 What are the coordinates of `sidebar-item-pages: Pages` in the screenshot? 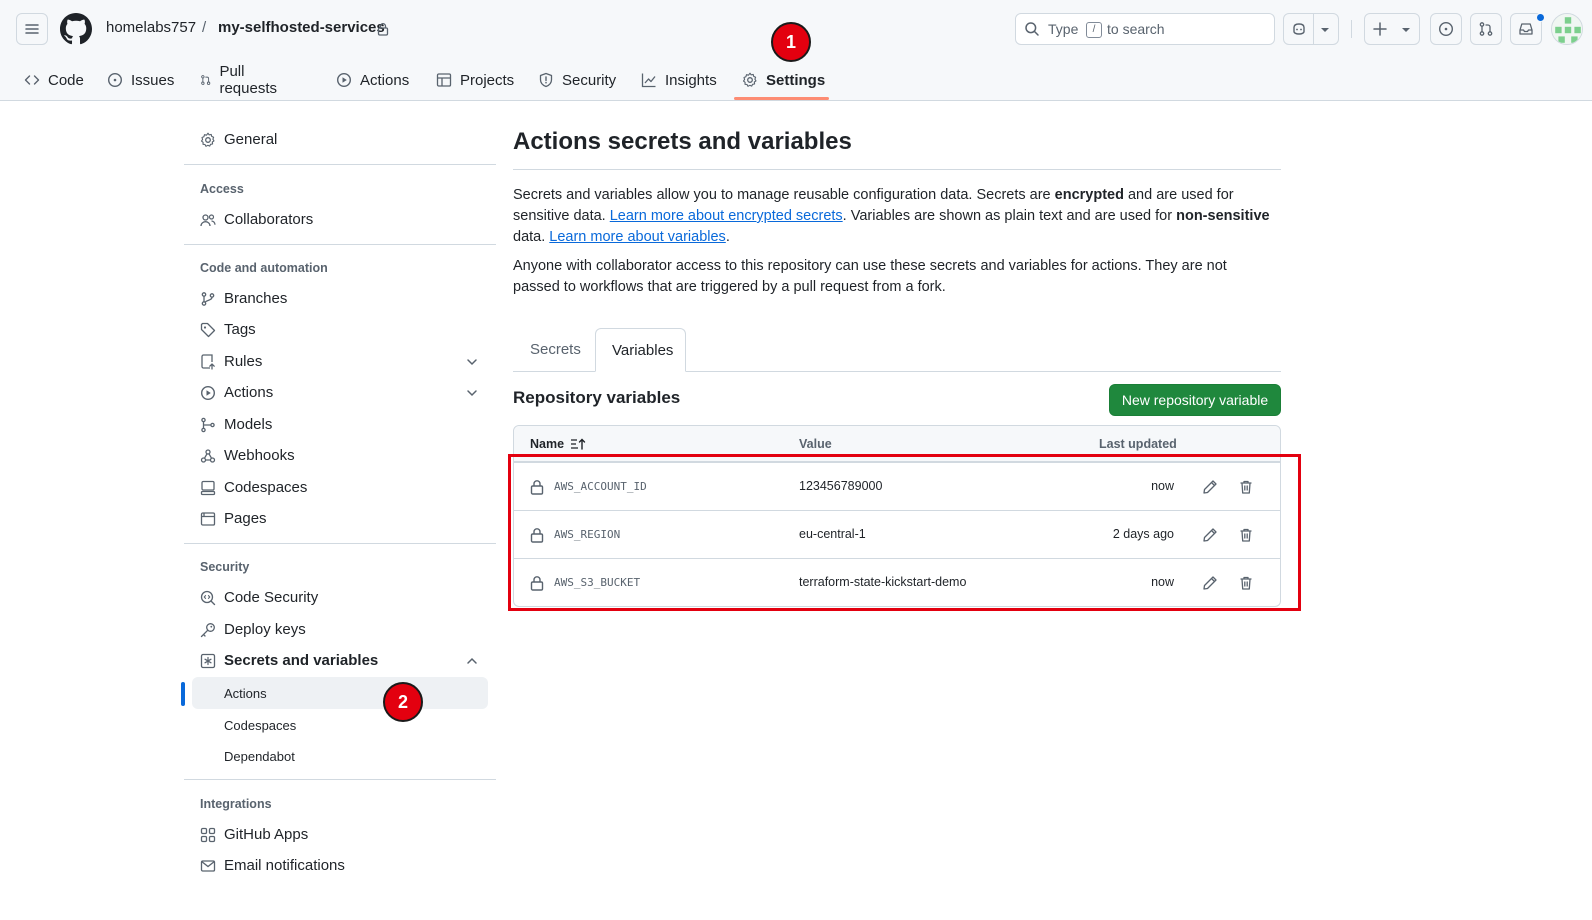 It's located at (340, 519).